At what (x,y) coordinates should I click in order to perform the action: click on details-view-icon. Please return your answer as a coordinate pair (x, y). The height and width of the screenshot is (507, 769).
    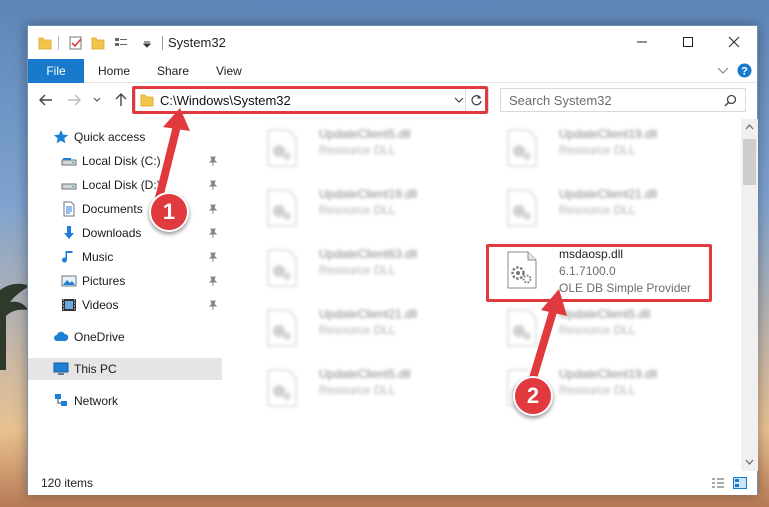
    Looking at the image, I should click on (718, 483).